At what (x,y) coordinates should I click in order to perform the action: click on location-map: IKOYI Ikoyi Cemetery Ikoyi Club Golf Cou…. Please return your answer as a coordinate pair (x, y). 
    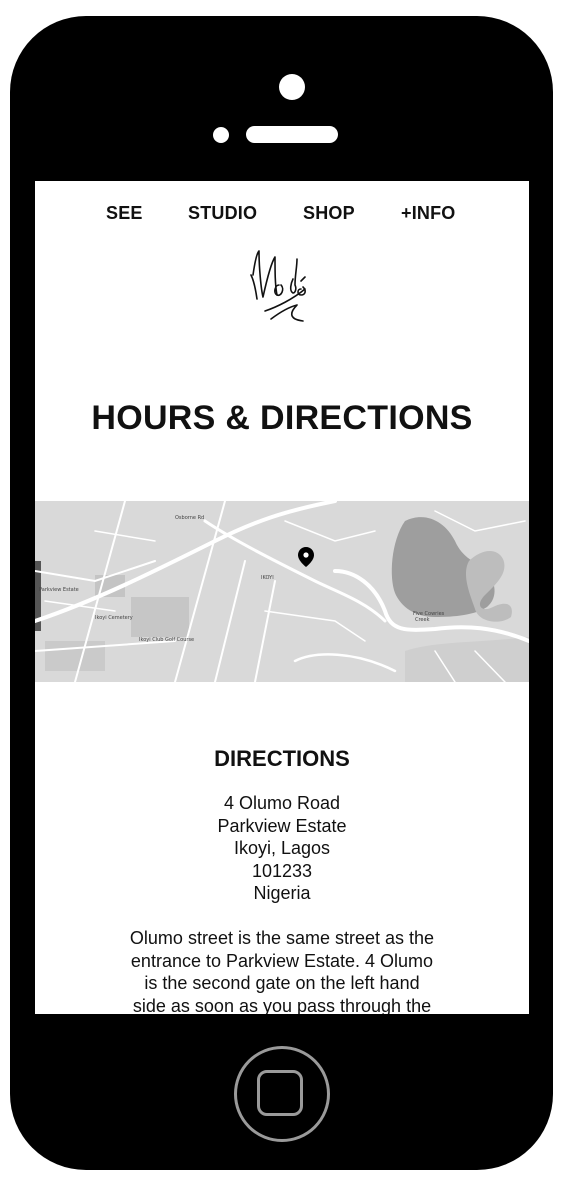
    Looking at the image, I should click on (282, 591).